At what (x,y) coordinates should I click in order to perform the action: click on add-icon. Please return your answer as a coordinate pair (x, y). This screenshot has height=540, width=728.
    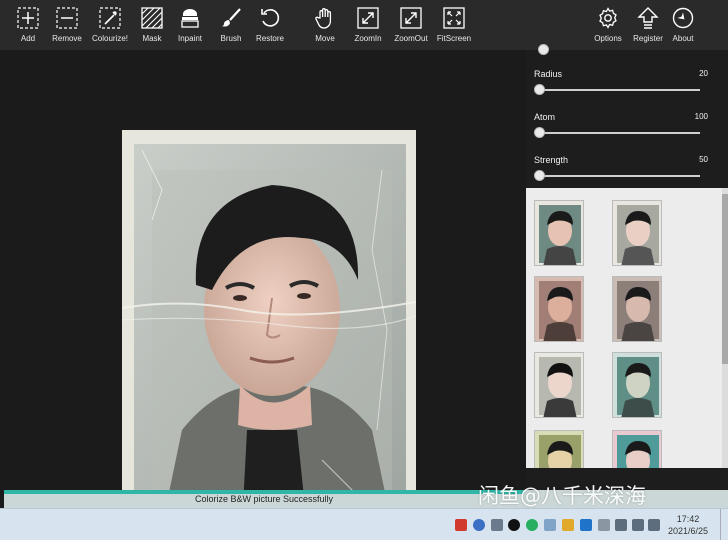
    Looking at the image, I should click on (28, 18).